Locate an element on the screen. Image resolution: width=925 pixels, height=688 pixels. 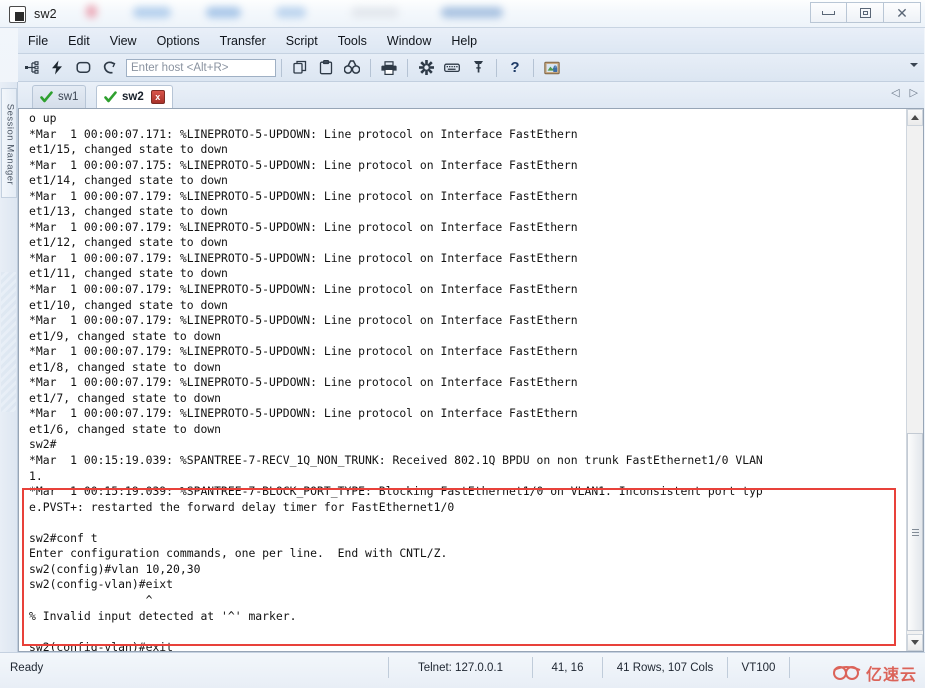
maximize-button is located at coordinates (865, 12).